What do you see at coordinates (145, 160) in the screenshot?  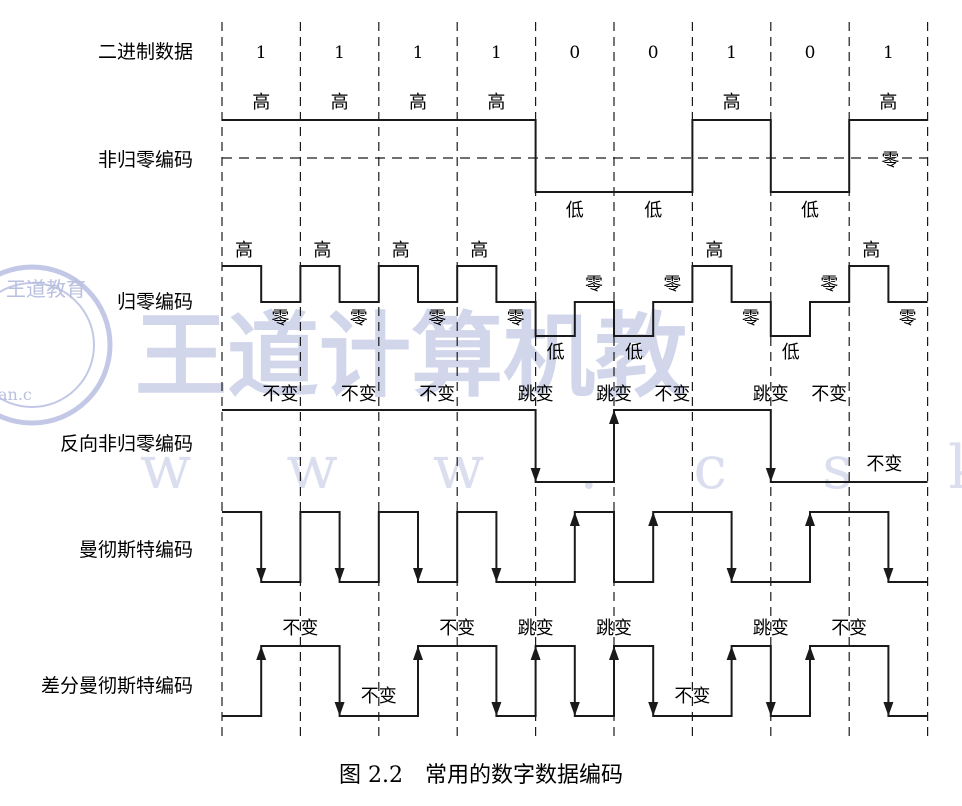 I see `row-label-nrz: 非归零编码` at bounding box center [145, 160].